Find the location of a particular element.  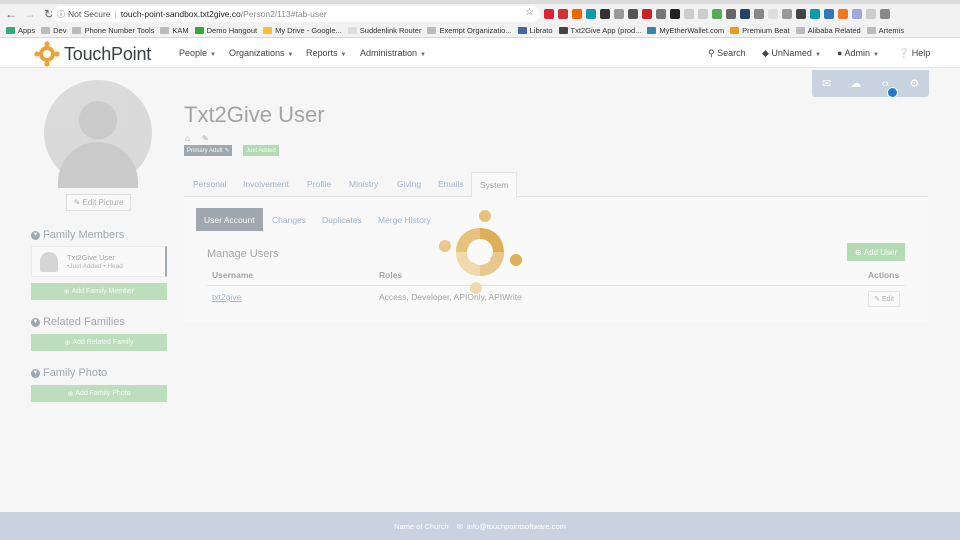

related-families-heading: ▼ Related Families is located at coordinates (78, 322).